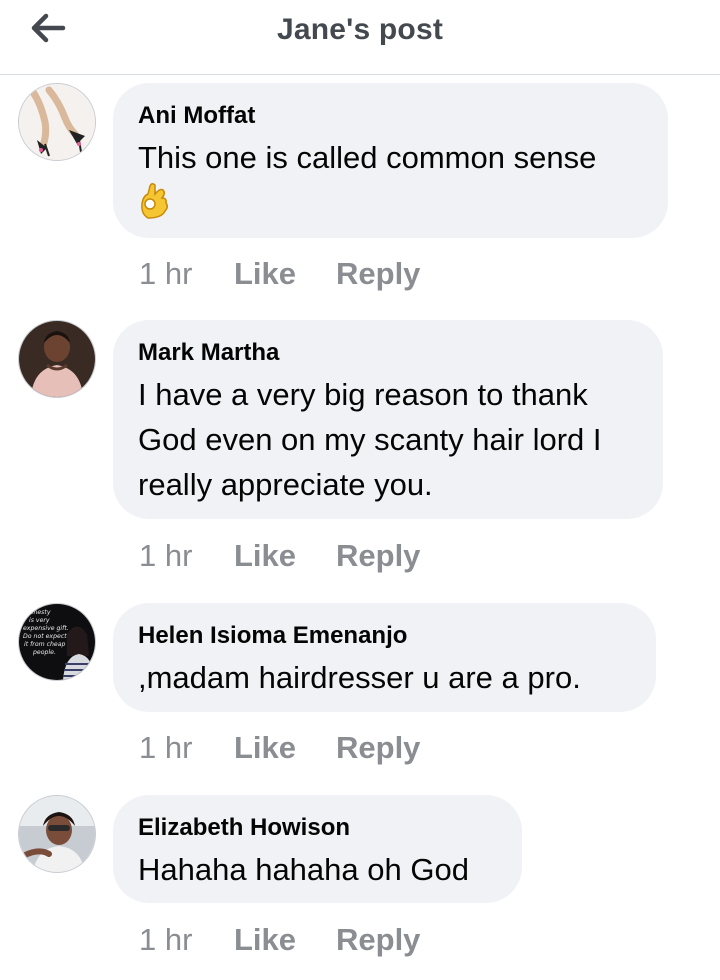  Describe the element at coordinates (384, 636) in the screenshot. I see `comment-author: Helen Isioma Emenanjo` at that location.